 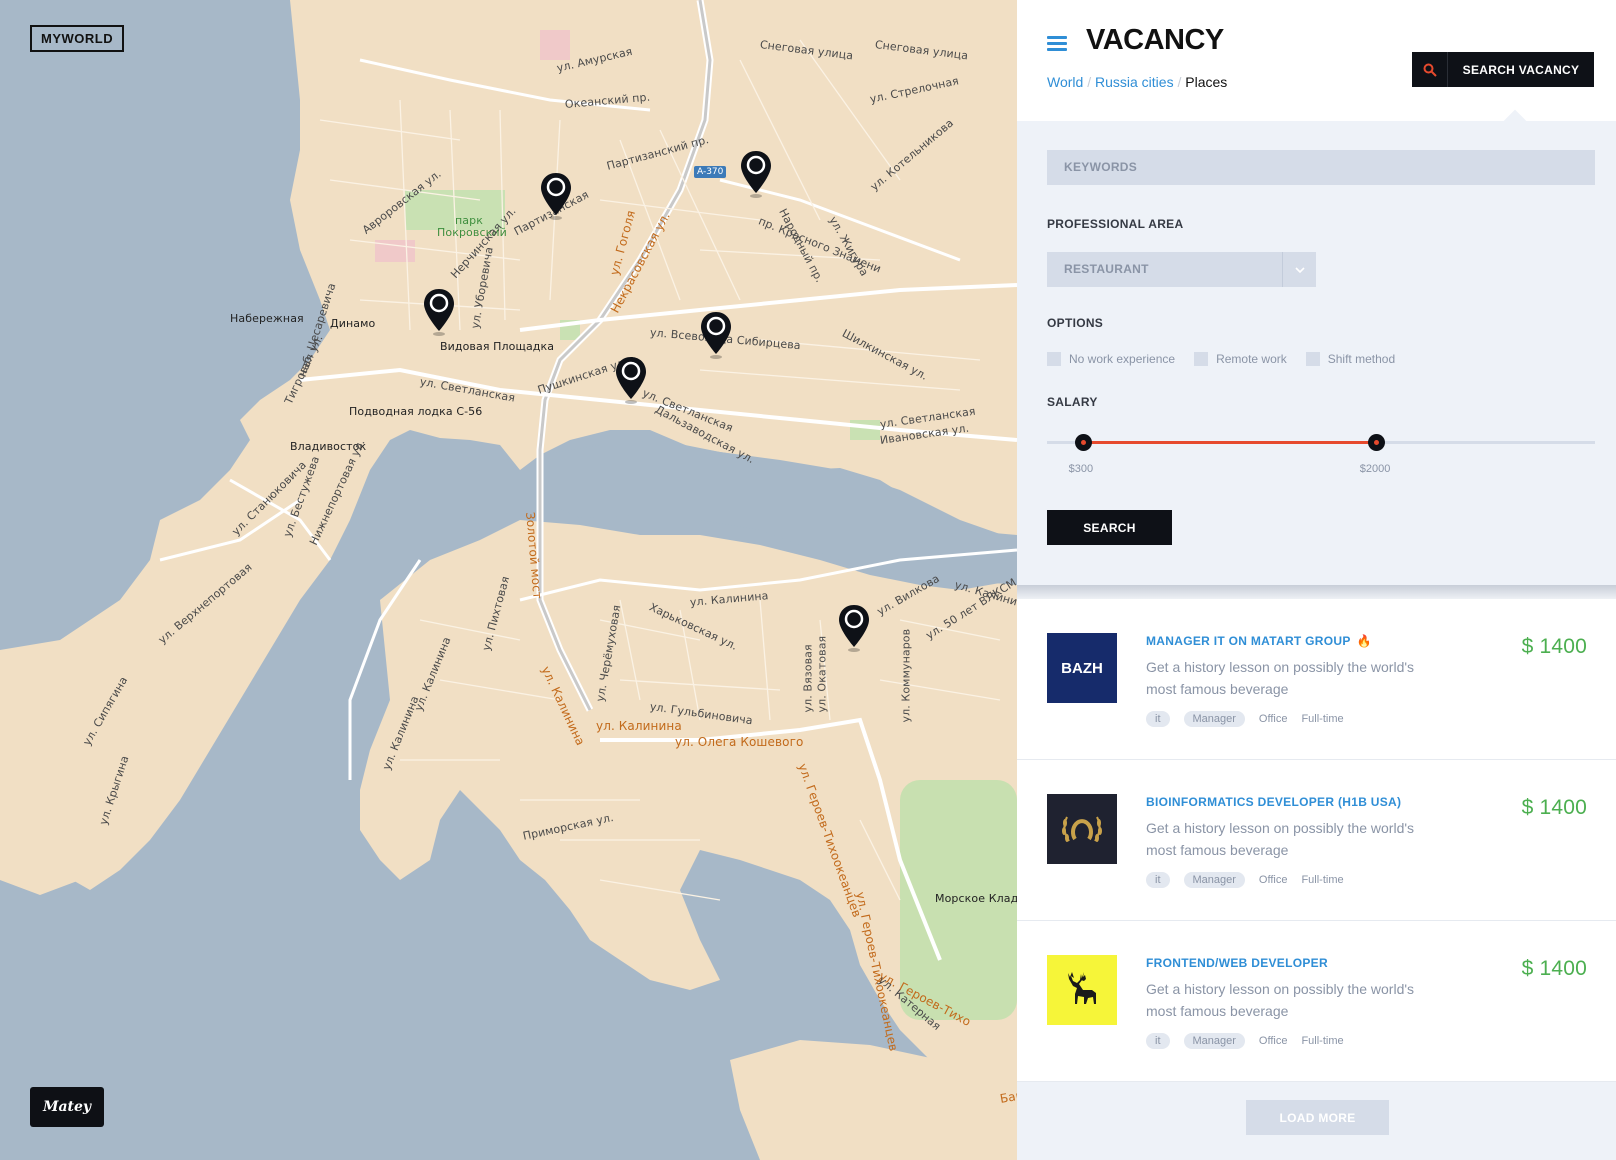 What do you see at coordinates (1430, 69) in the screenshot?
I see `search-icon` at bounding box center [1430, 69].